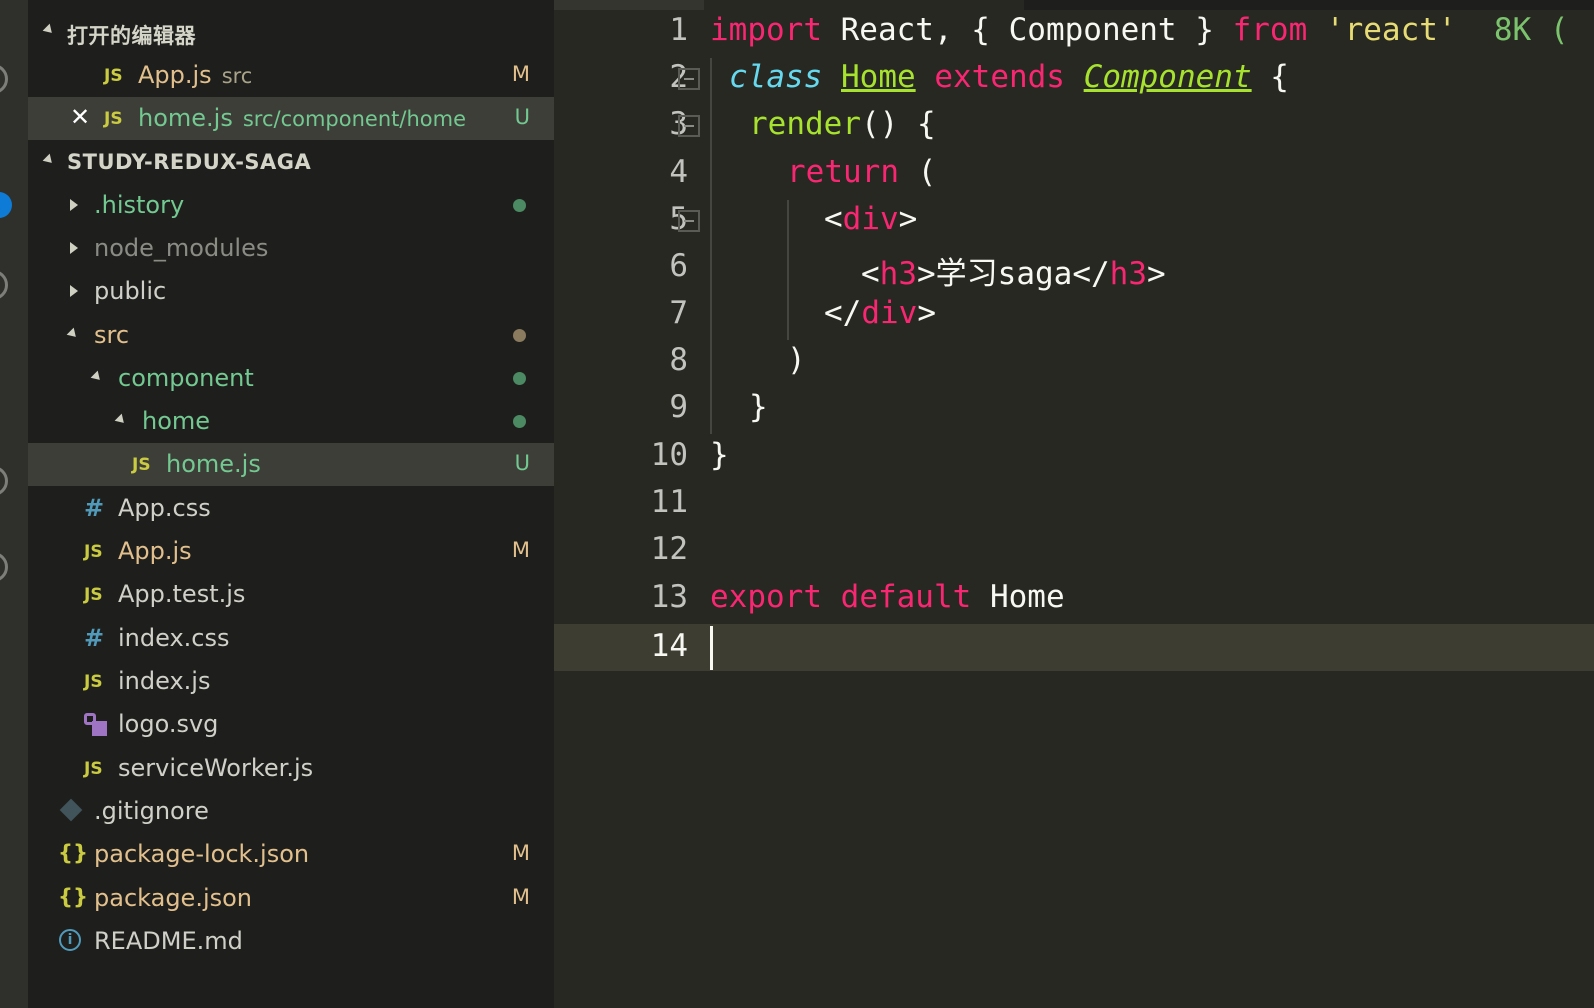 This screenshot has width=1594, height=1008. I want to click on class-name: Home, so click(878, 77).